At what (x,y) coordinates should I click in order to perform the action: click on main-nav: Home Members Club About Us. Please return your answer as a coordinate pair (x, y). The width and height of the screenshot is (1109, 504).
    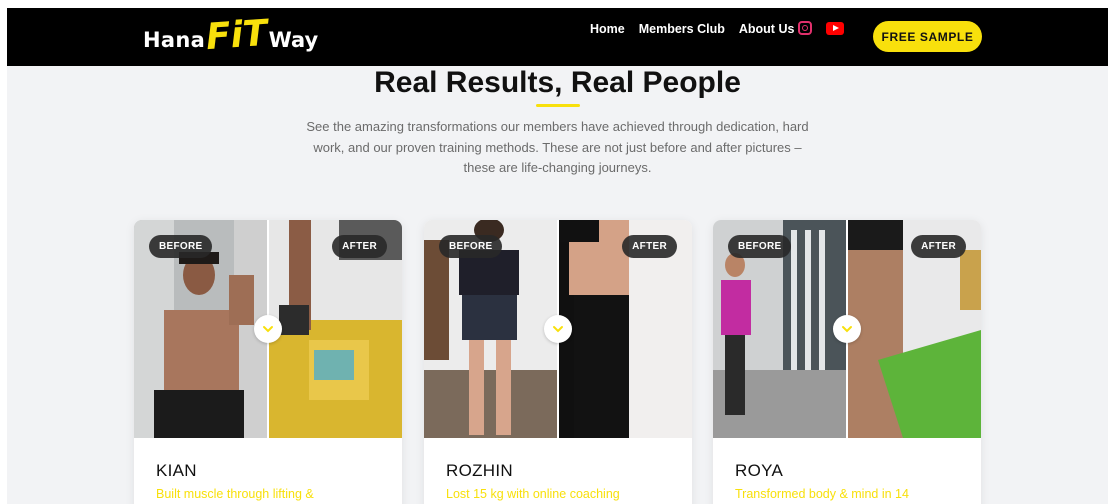
    Looking at the image, I should click on (692, 29).